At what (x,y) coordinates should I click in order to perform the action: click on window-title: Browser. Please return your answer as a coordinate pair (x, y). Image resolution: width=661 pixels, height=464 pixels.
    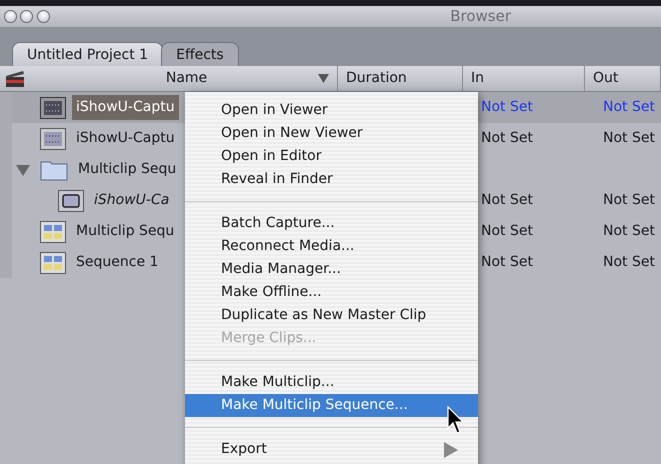
    Looking at the image, I should click on (480, 17).